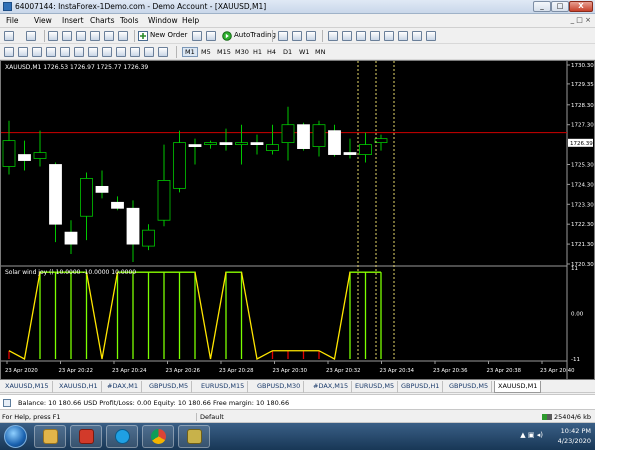 The width and height of the screenshot is (625, 469). Describe the element at coordinates (560, 6) in the screenshot. I see `maximize-button: □` at that location.